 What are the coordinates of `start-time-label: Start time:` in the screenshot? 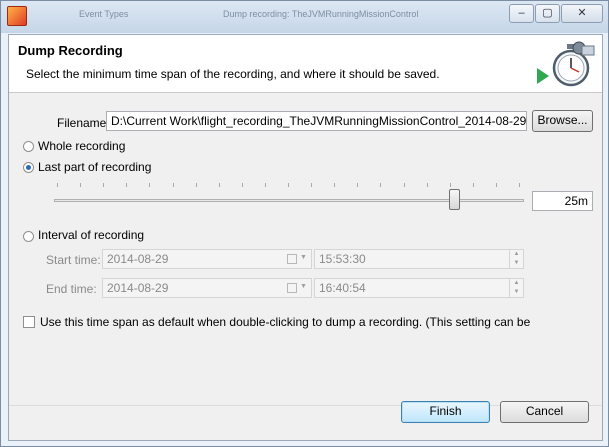 It's located at (73, 260).